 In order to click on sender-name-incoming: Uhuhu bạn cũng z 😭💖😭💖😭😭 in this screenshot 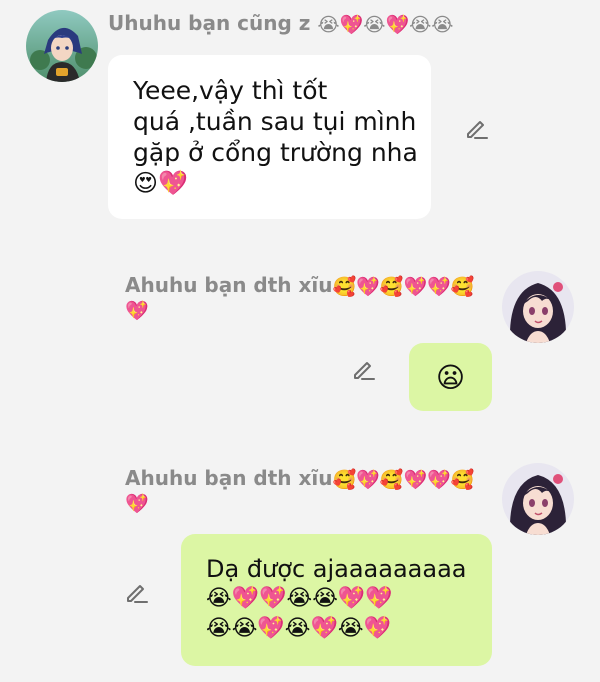, I will do `click(281, 24)`.